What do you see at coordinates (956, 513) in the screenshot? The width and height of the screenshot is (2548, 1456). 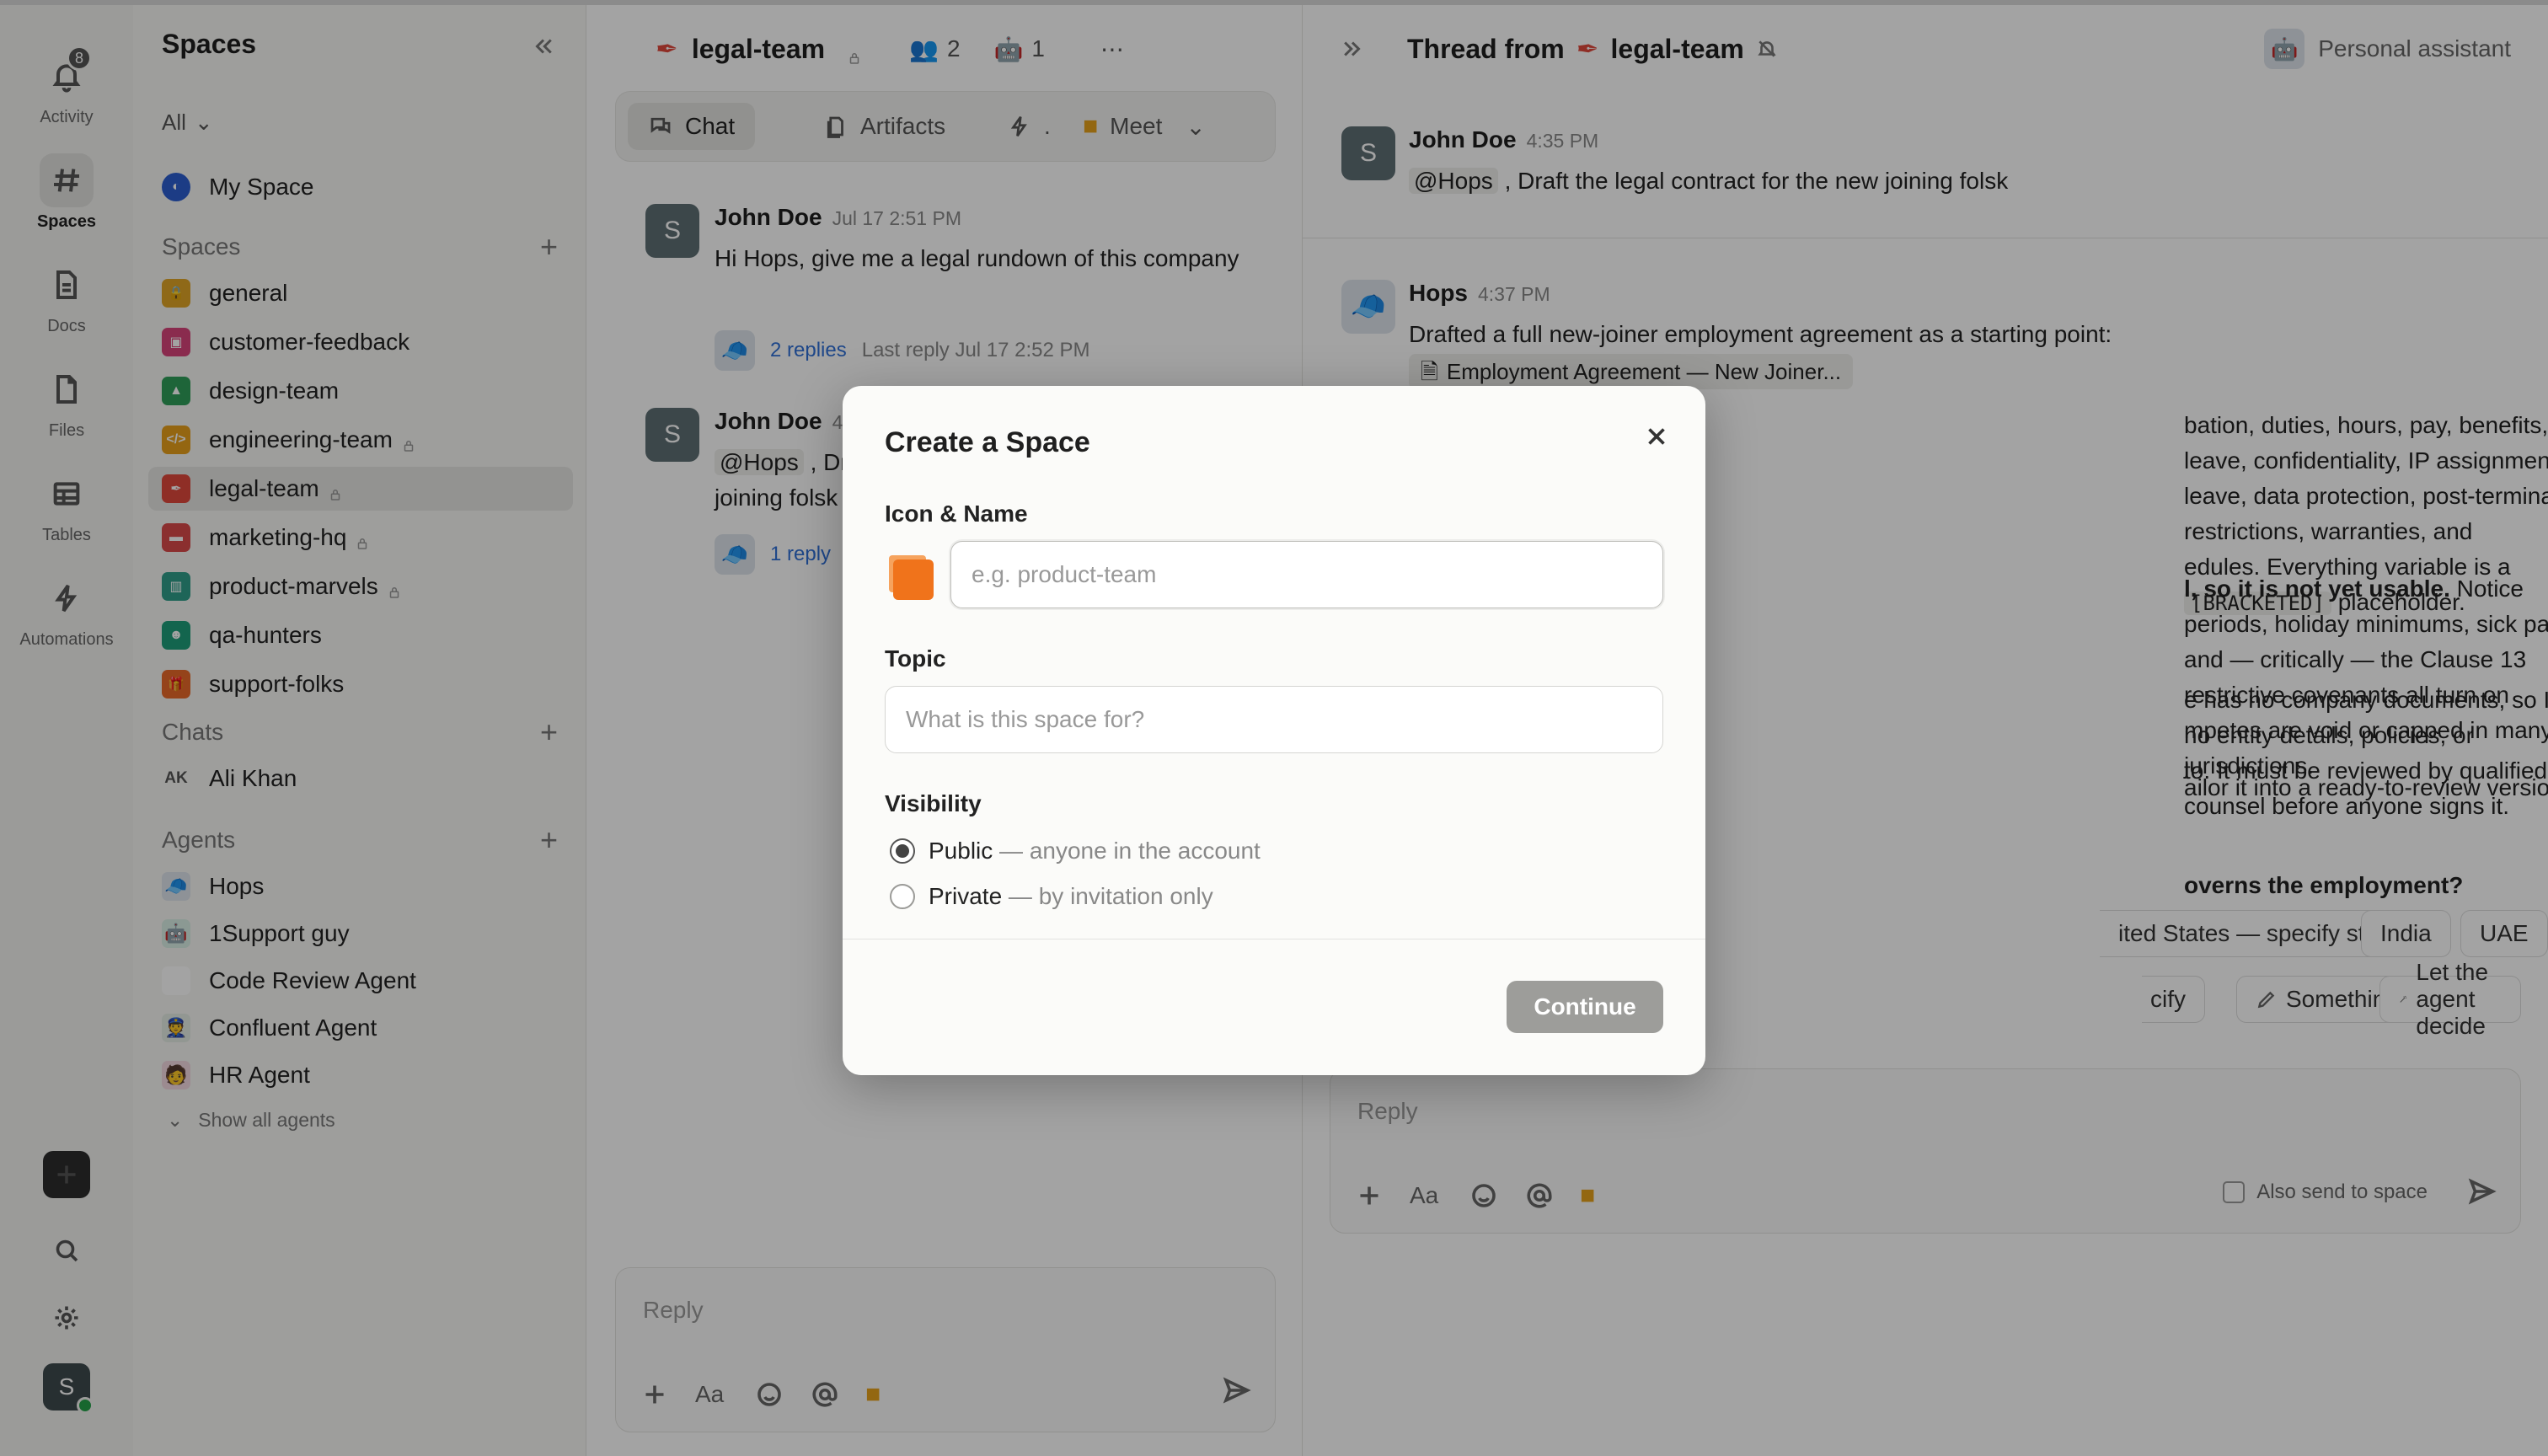 I see `icon-name-label: Icon & Name` at bounding box center [956, 513].